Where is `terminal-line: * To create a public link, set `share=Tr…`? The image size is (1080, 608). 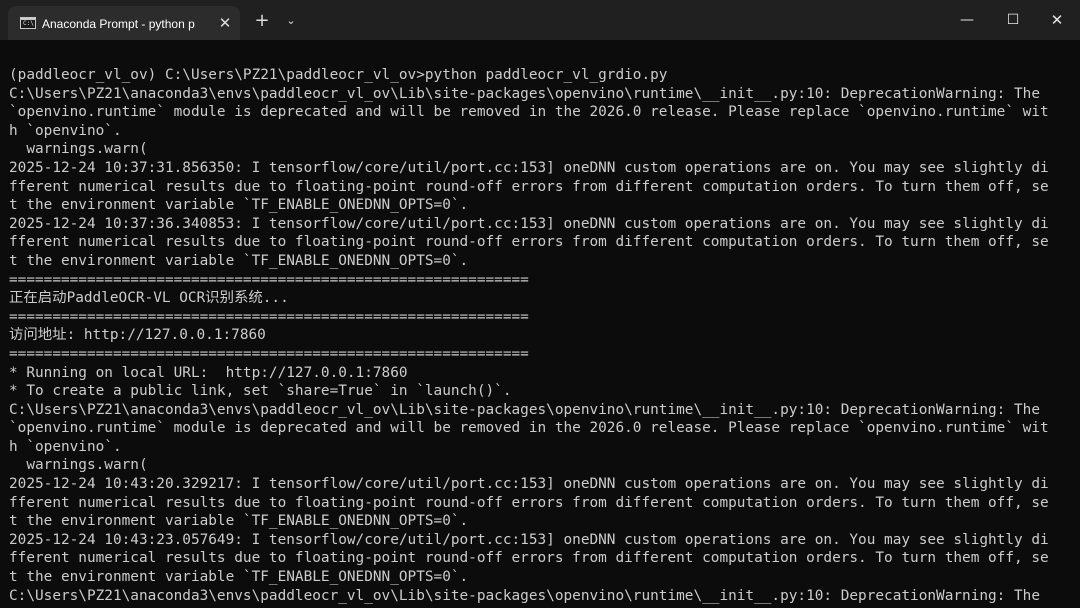 terminal-line: * To create a public link, set `share=Tr… is located at coordinates (260, 391).